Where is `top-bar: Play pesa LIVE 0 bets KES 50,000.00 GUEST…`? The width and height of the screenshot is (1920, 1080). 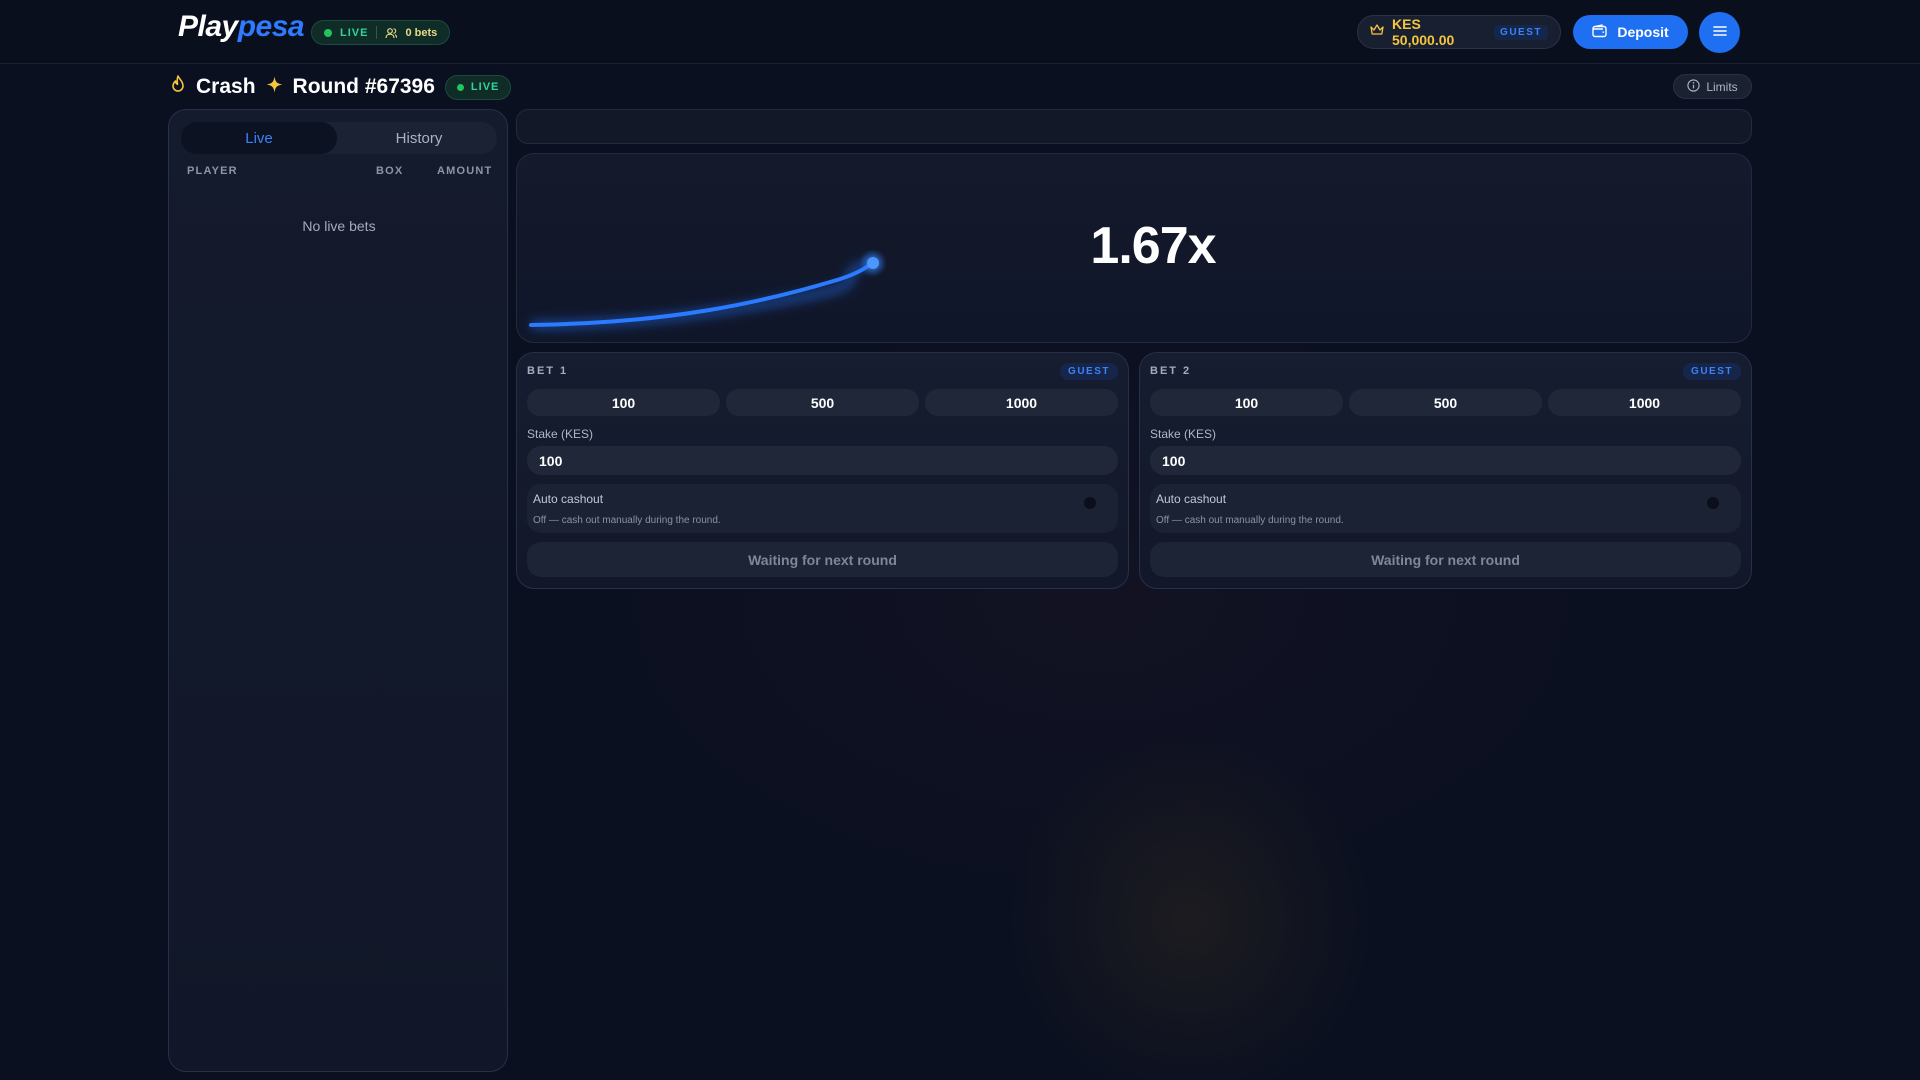
top-bar: Play pesa LIVE 0 bets KES 50,000.00 GUEST… is located at coordinates (960, 32).